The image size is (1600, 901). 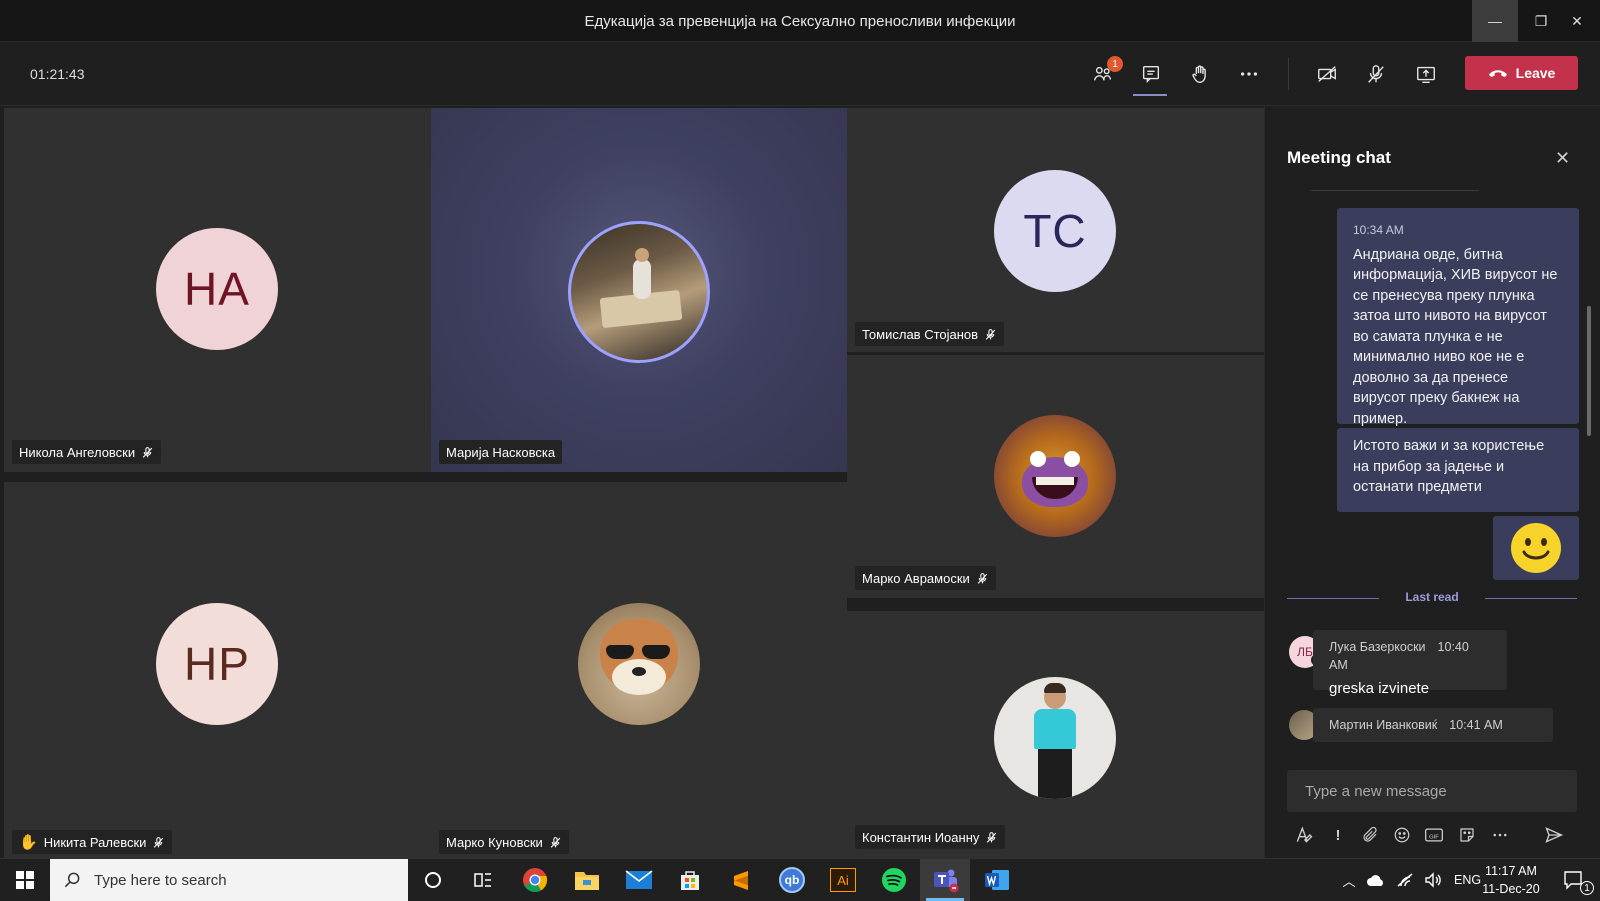 I want to click on volume-icon, so click(x=1433, y=880).